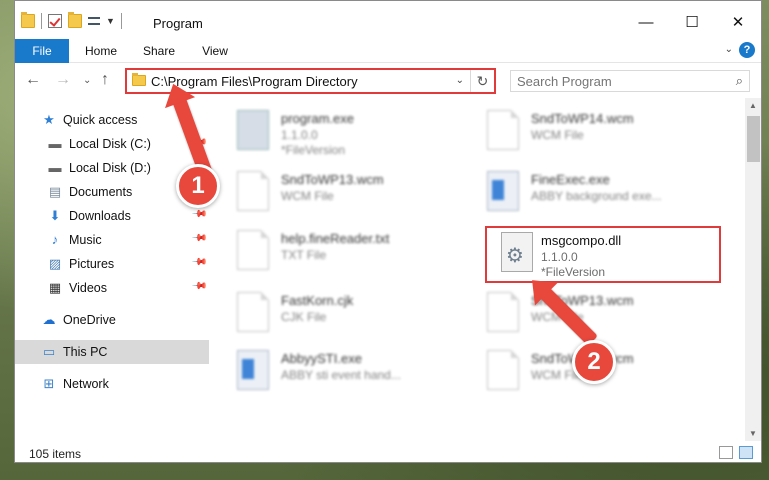 The image size is (769, 480). I want to click on file-type: TXT File, so click(304, 255).